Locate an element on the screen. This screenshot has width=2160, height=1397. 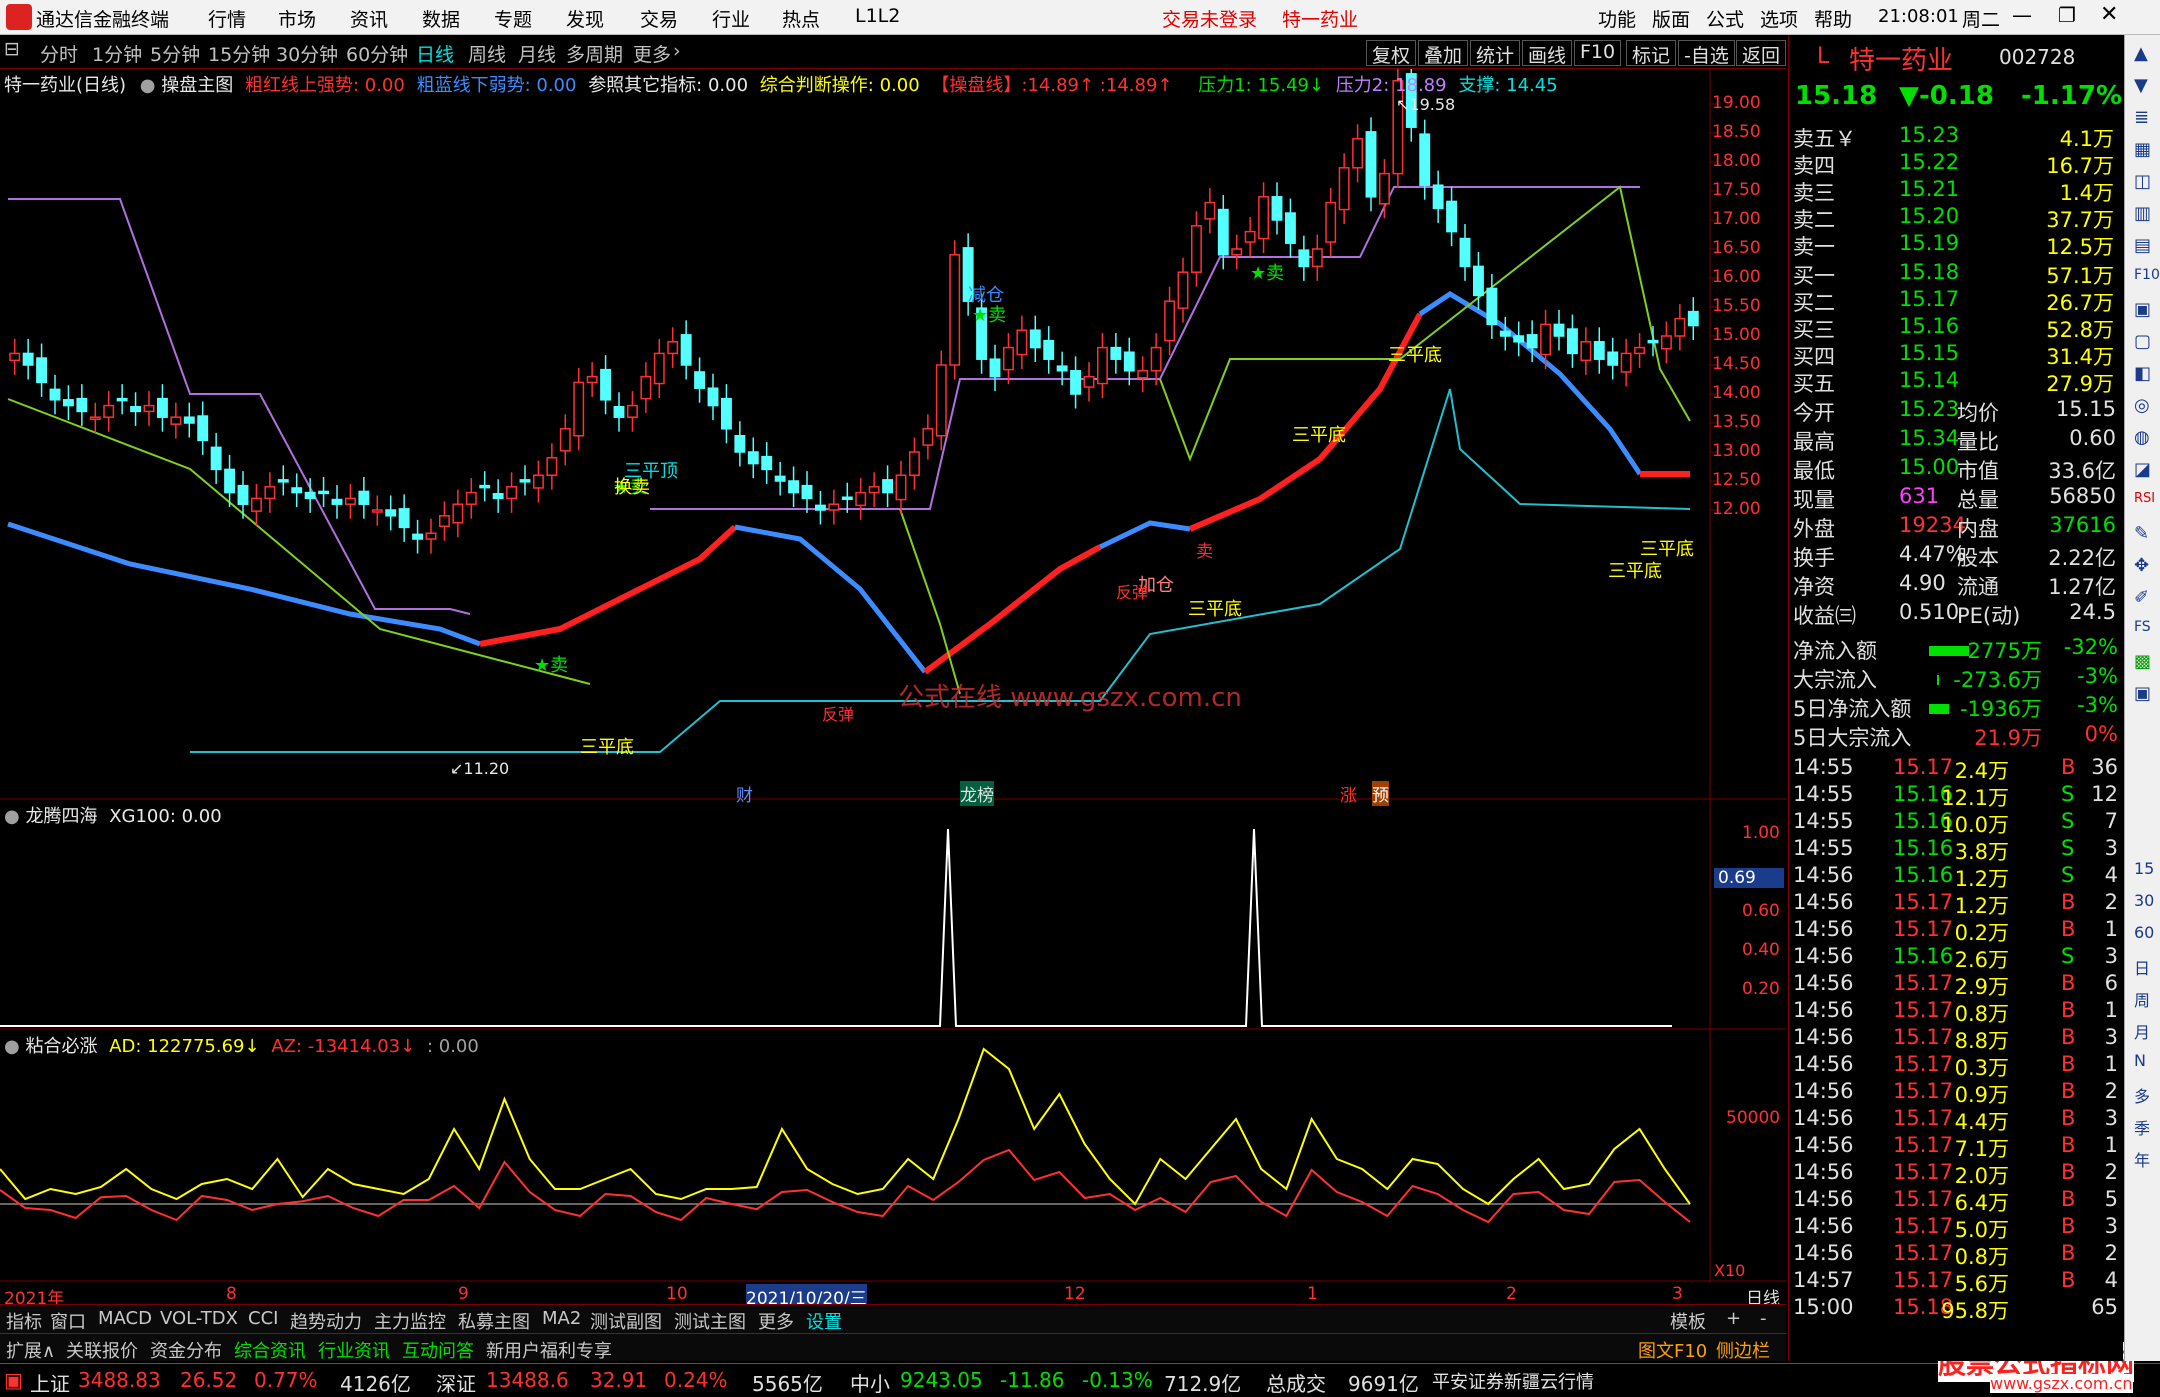
fx-icon: ◎ is located at coordinates (2142, 405).